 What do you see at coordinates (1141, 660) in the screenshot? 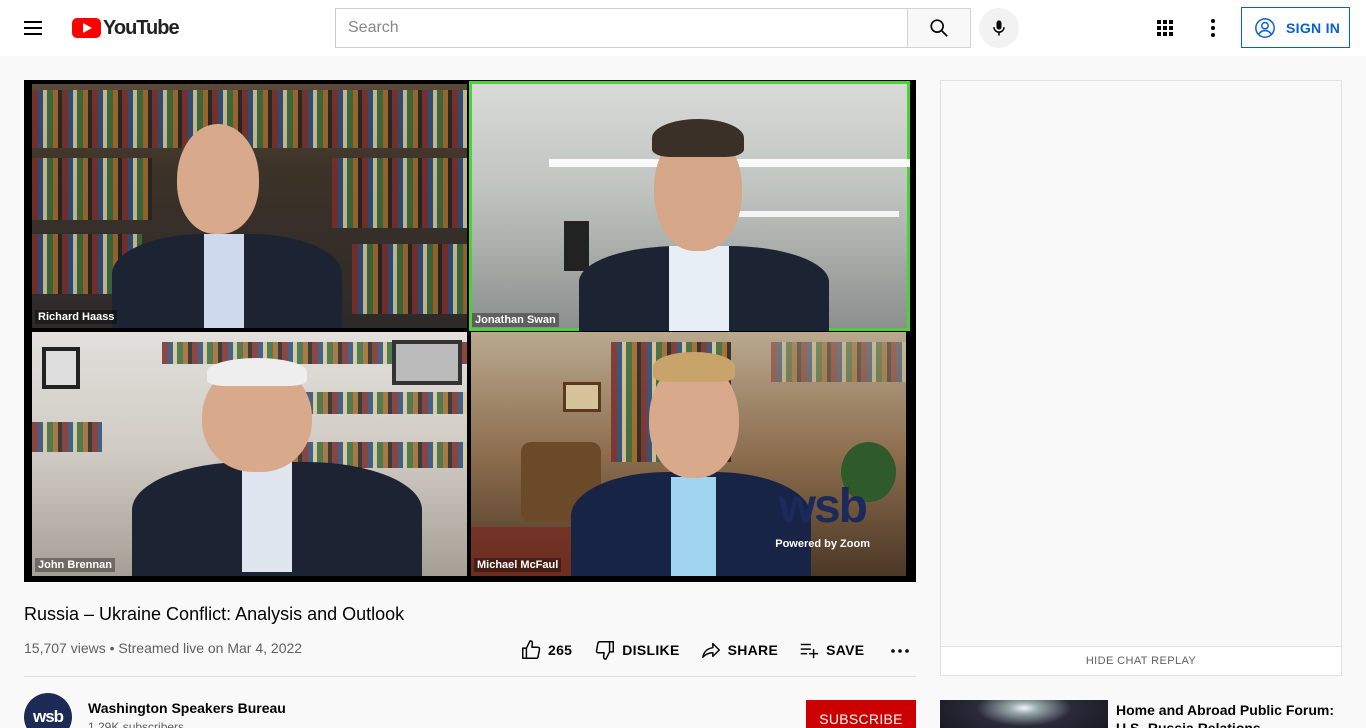
I see `hide-chat-replay-button: HIDE CHAT REPLAY` at bounding box center [1141, 660].